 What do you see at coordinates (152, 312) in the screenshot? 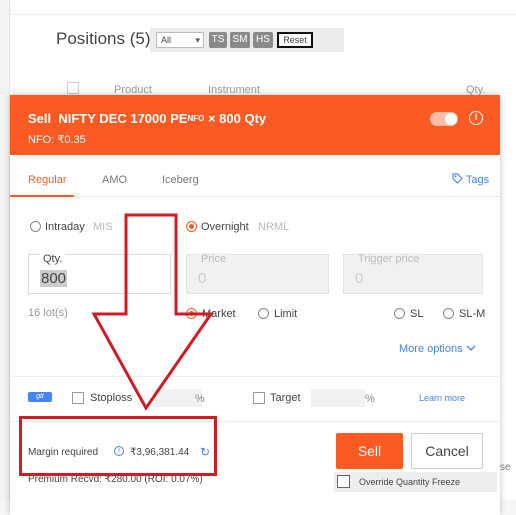
I see `annotation-arrow` at bounding box center [152, 312].